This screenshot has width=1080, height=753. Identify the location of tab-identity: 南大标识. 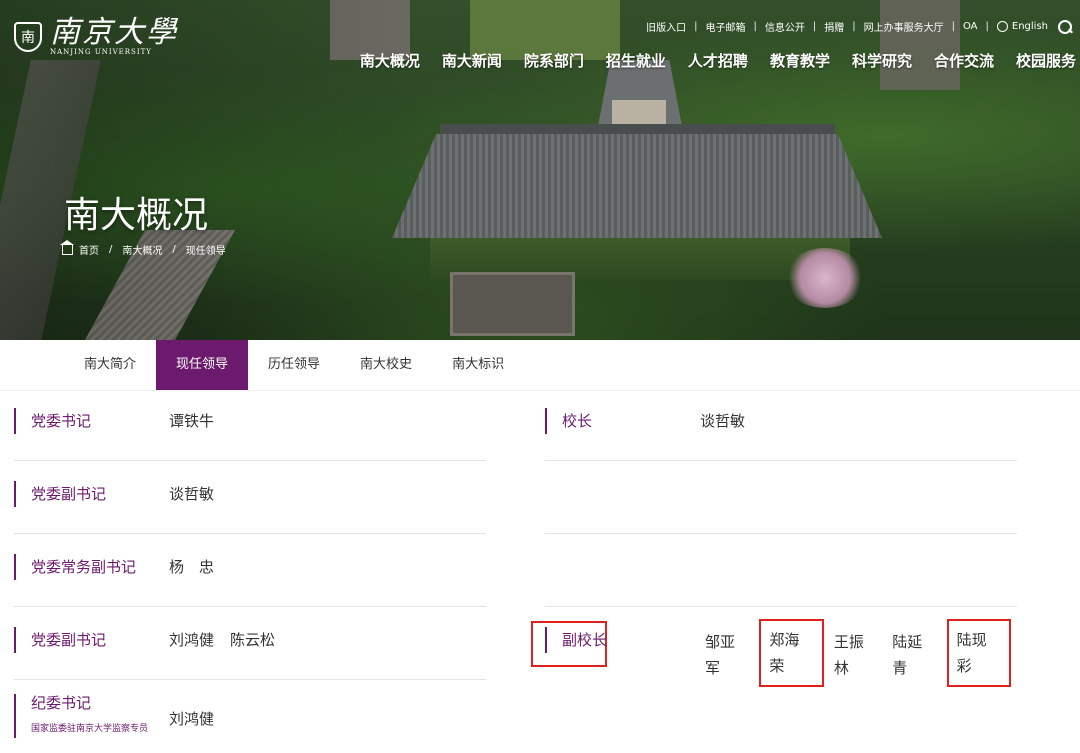
(478, 365).